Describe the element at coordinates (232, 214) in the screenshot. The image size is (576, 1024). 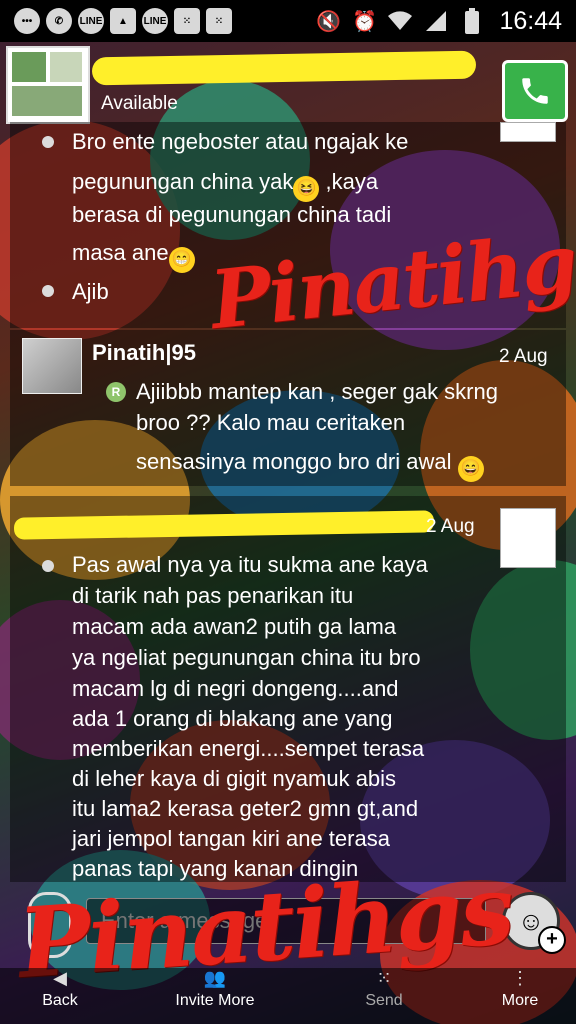
I see `message-line: berasa di pegunungan china tadi` at that location.